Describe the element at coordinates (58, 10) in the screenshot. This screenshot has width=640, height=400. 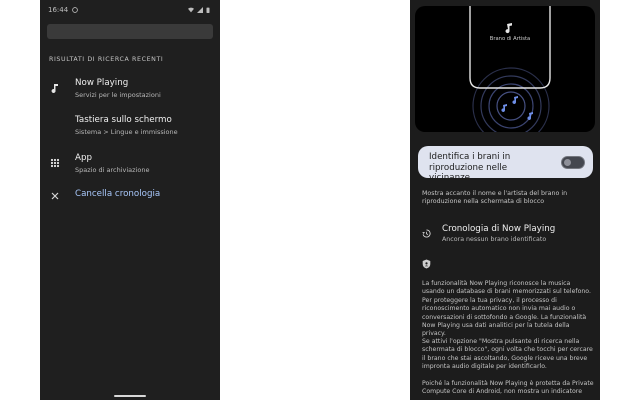
I see `status-time: 16:44` at that location.